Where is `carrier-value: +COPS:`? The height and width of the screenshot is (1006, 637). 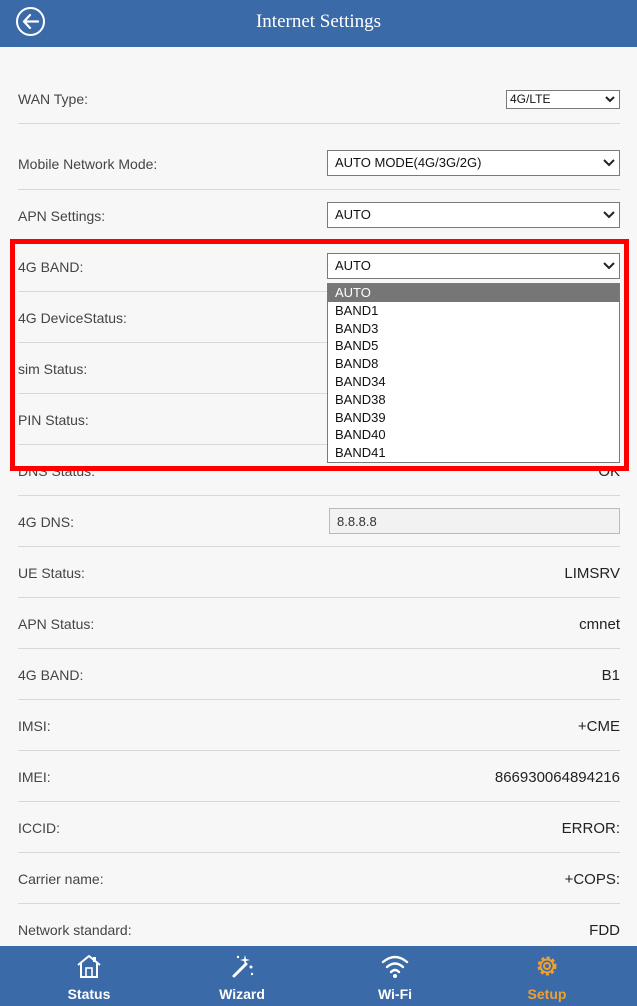
carrier-value: +COPS: is located at coordinates (592, 879).